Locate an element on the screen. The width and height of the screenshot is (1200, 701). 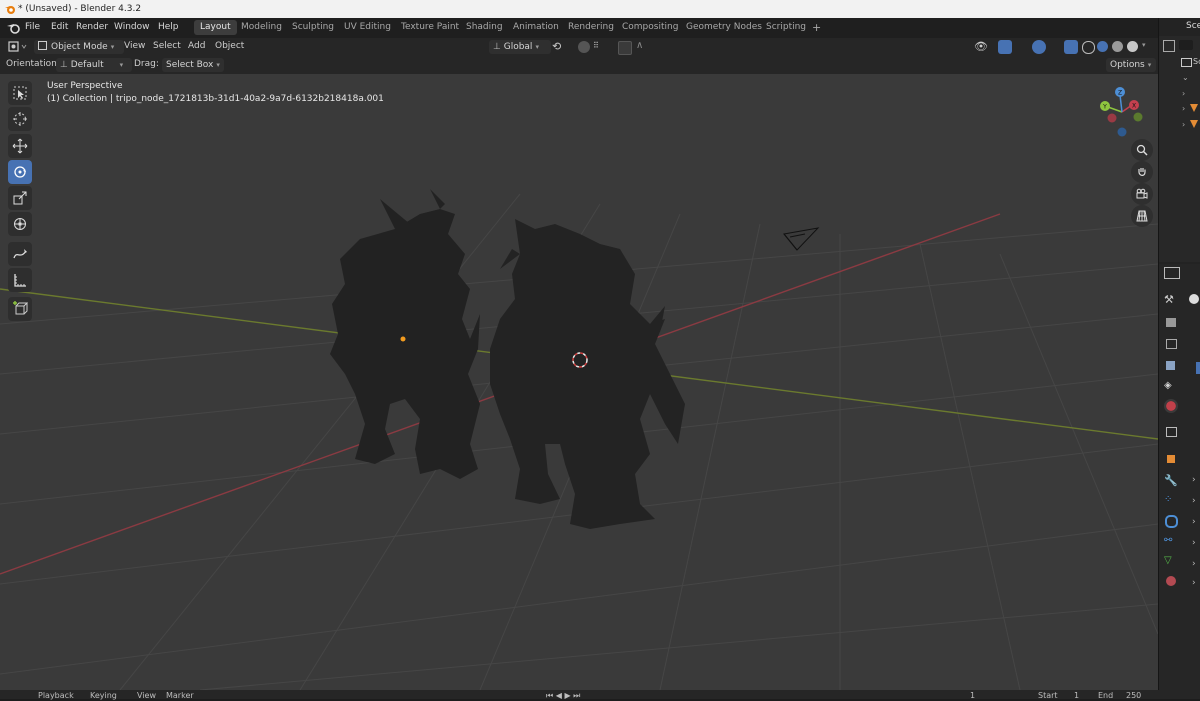
physics-icon is located at coordinates (1171, 521).